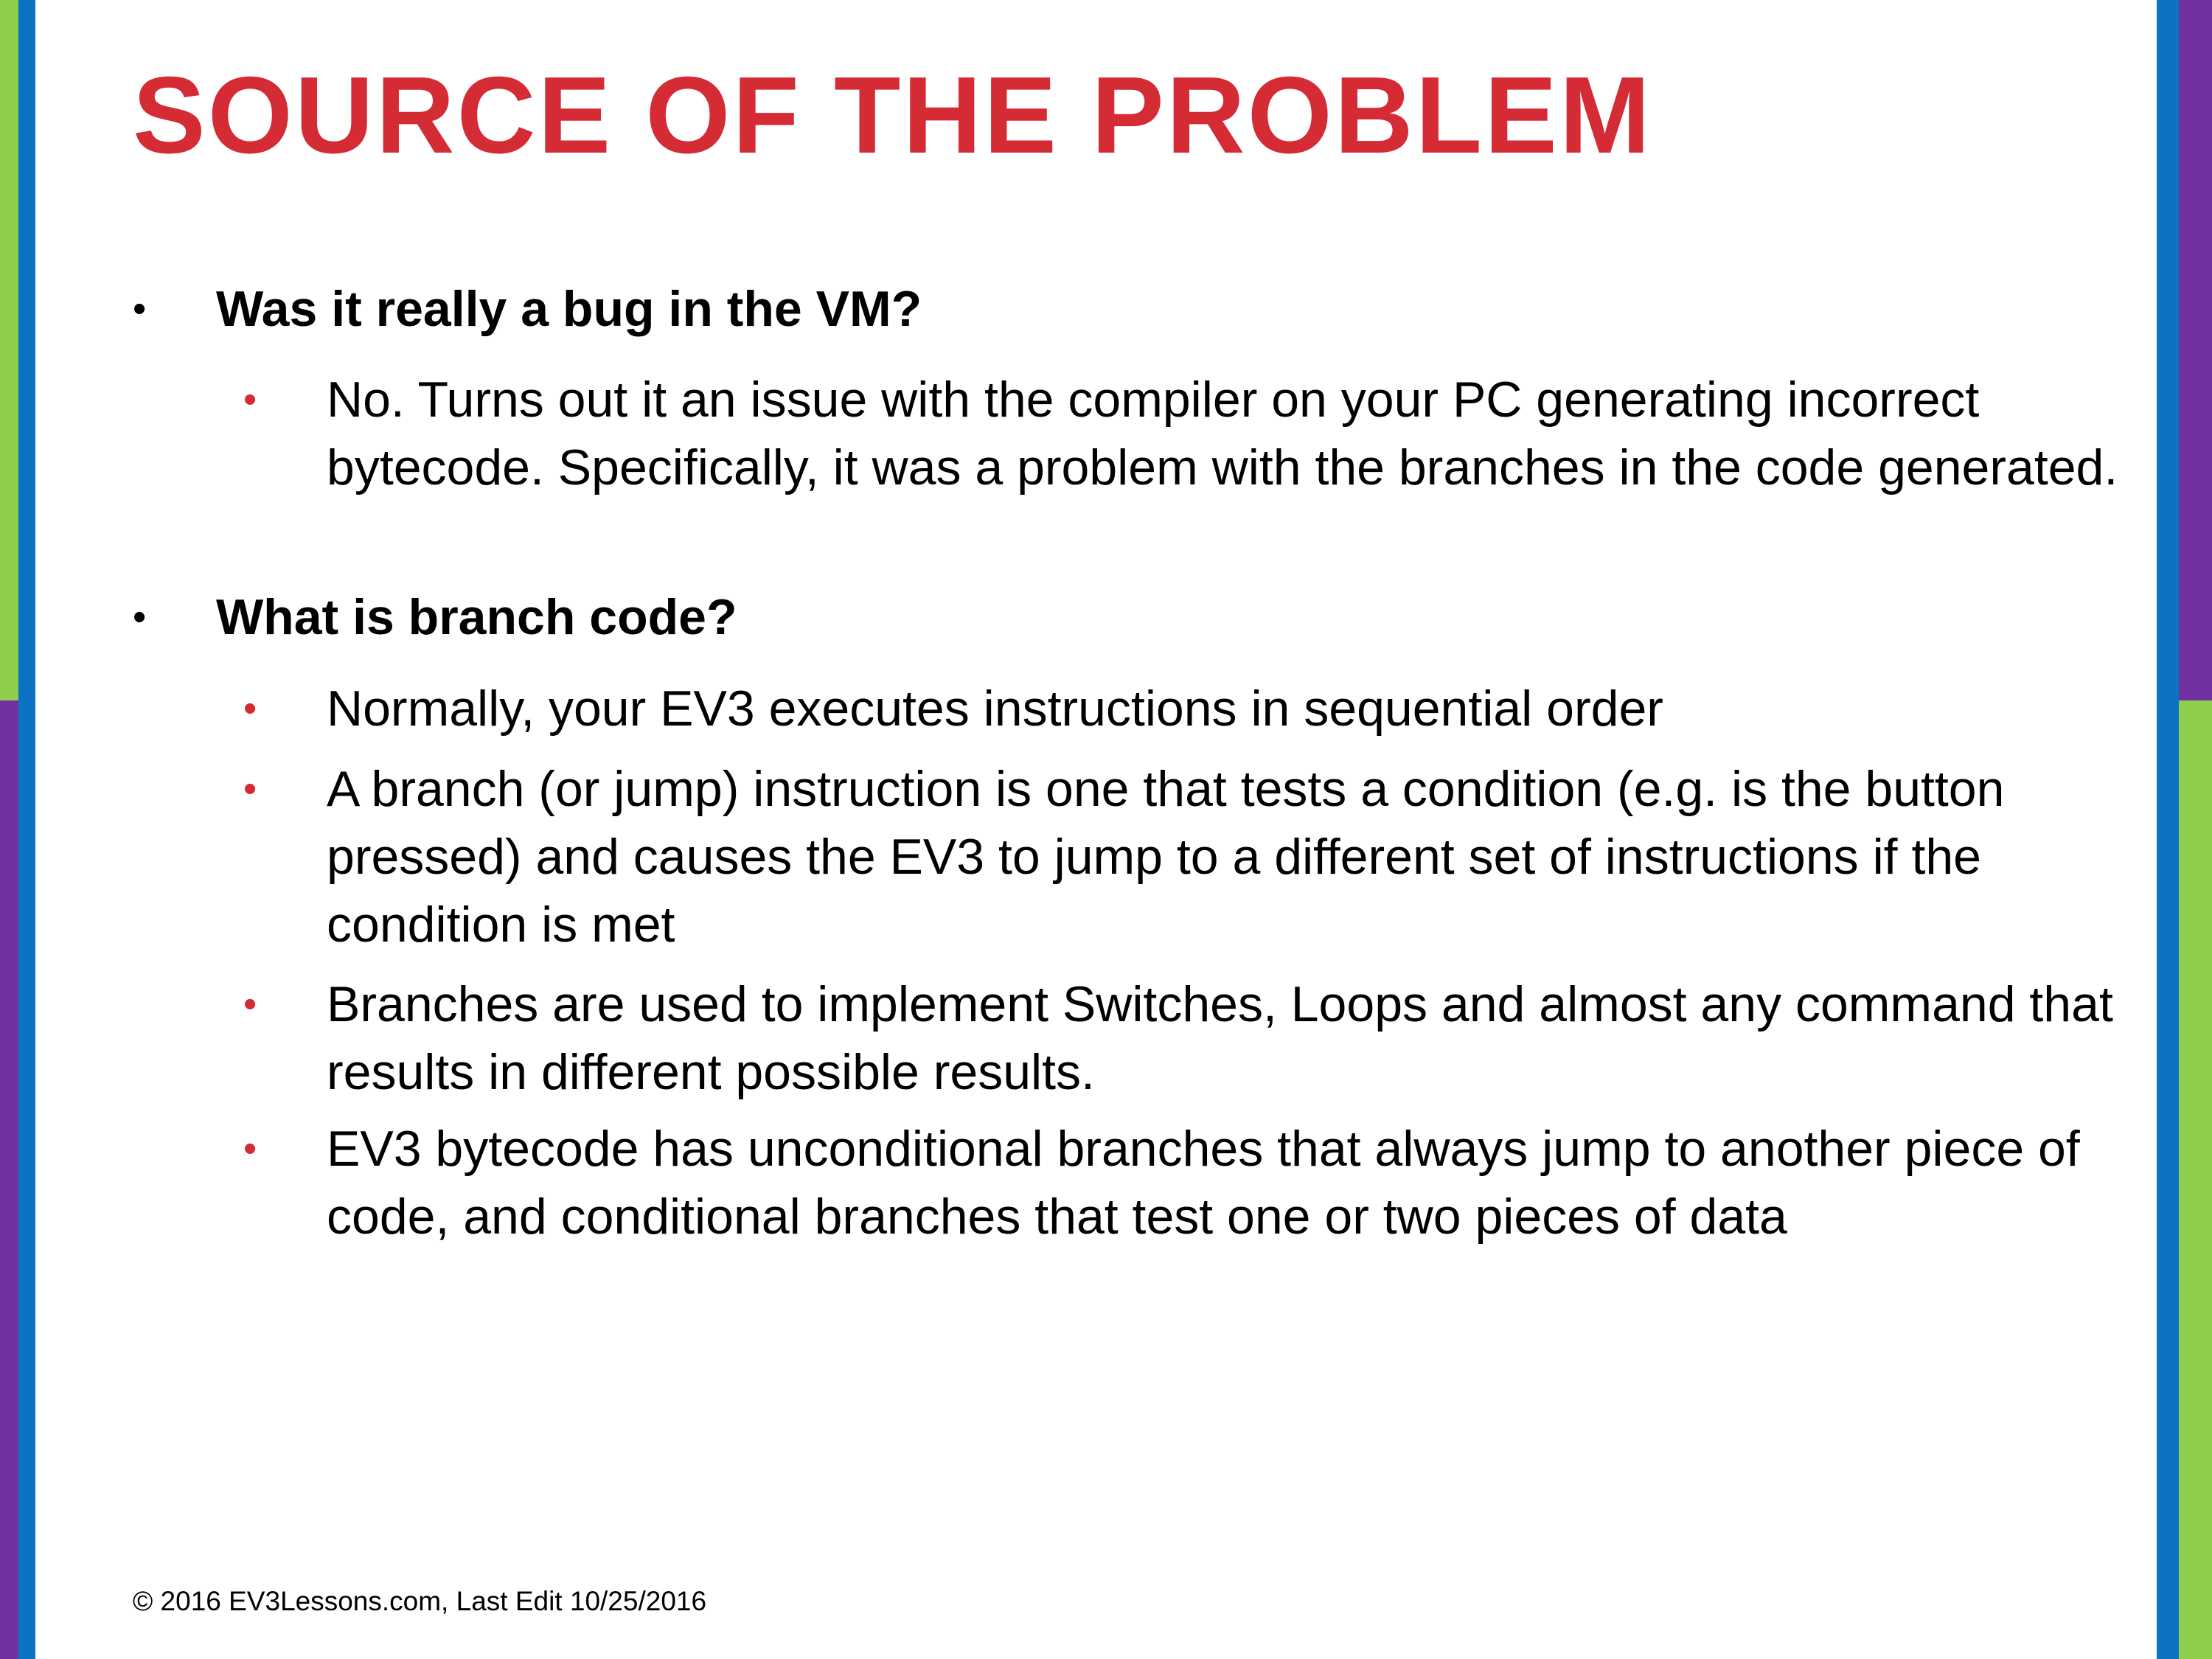 The image size is (2212, 1659). What do you see at coordinates (9, 1179) in the screenshot?
I see `left-purple-segment` at bounding box center [9, 1179].